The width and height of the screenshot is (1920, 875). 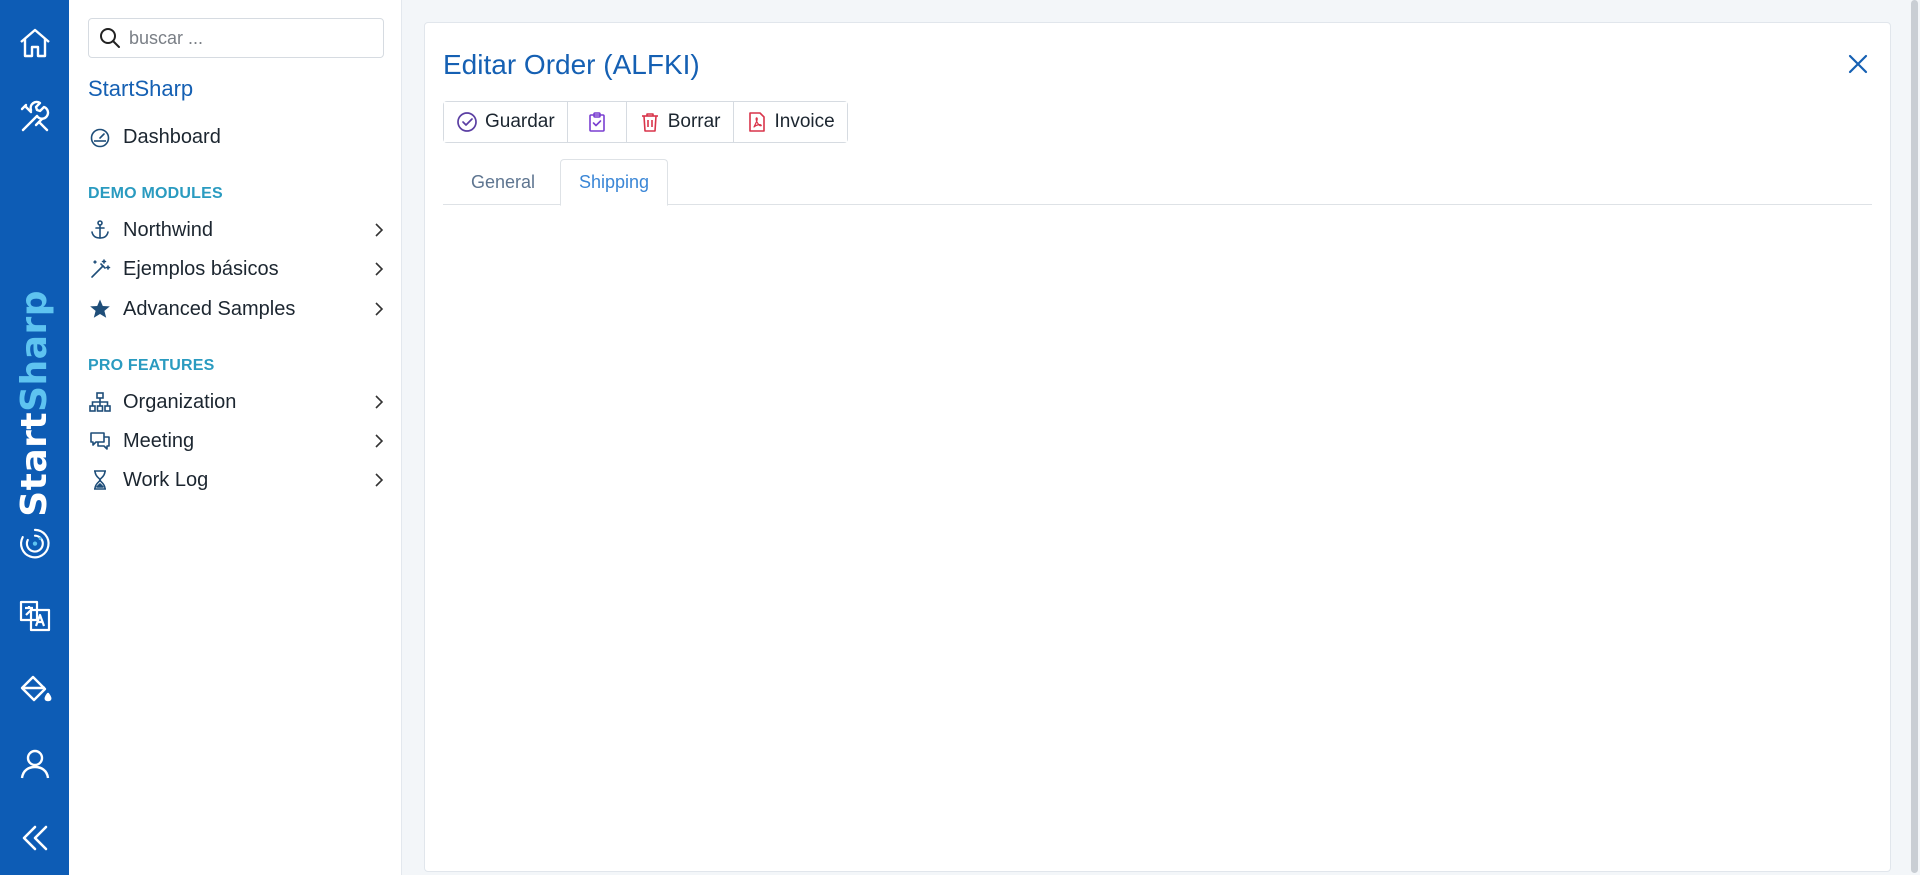 I want to click on brand: StartSharp, so click(x=35, y=425).